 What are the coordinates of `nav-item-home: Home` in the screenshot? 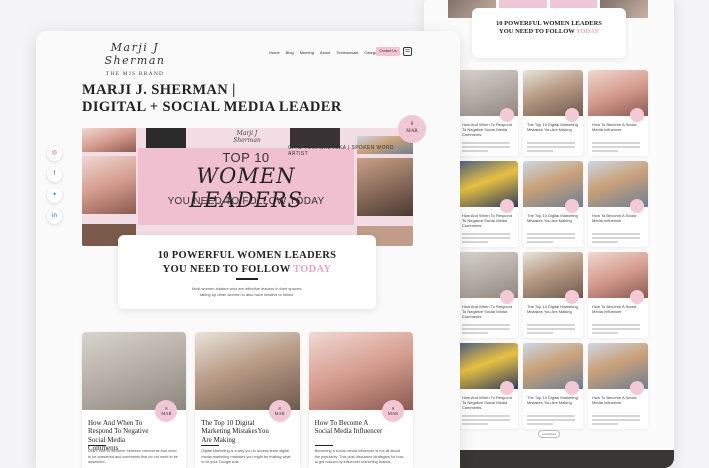 It's located at (274, 52).